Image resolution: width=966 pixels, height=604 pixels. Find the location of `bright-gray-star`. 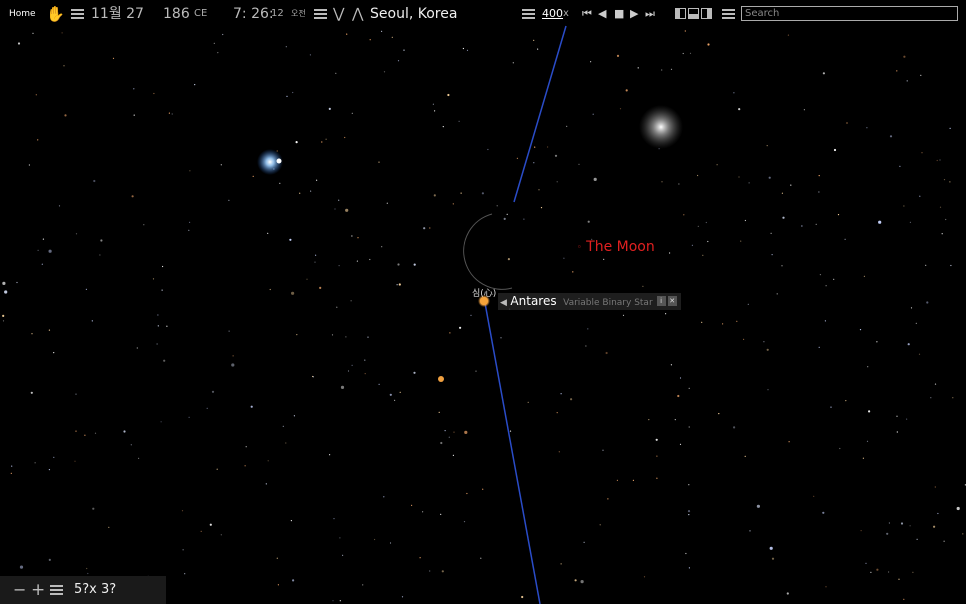

bright-gray-star is located at coordinates (661, 127).